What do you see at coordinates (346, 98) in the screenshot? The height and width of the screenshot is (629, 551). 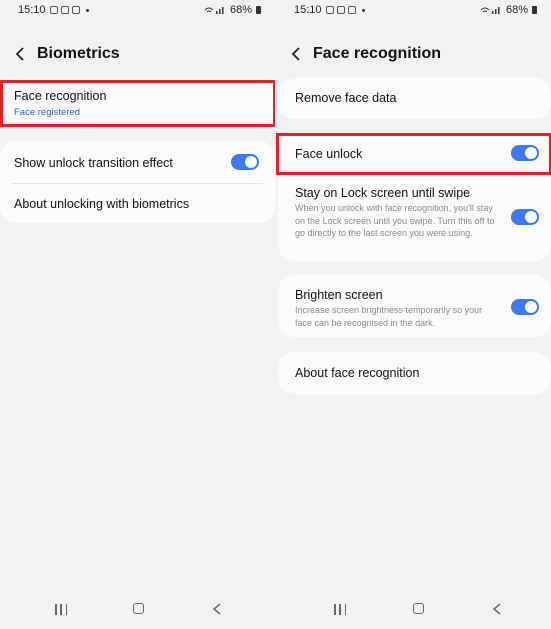 I see `remove-face-data-label: Remove face data` at bounding box center [346, 98].